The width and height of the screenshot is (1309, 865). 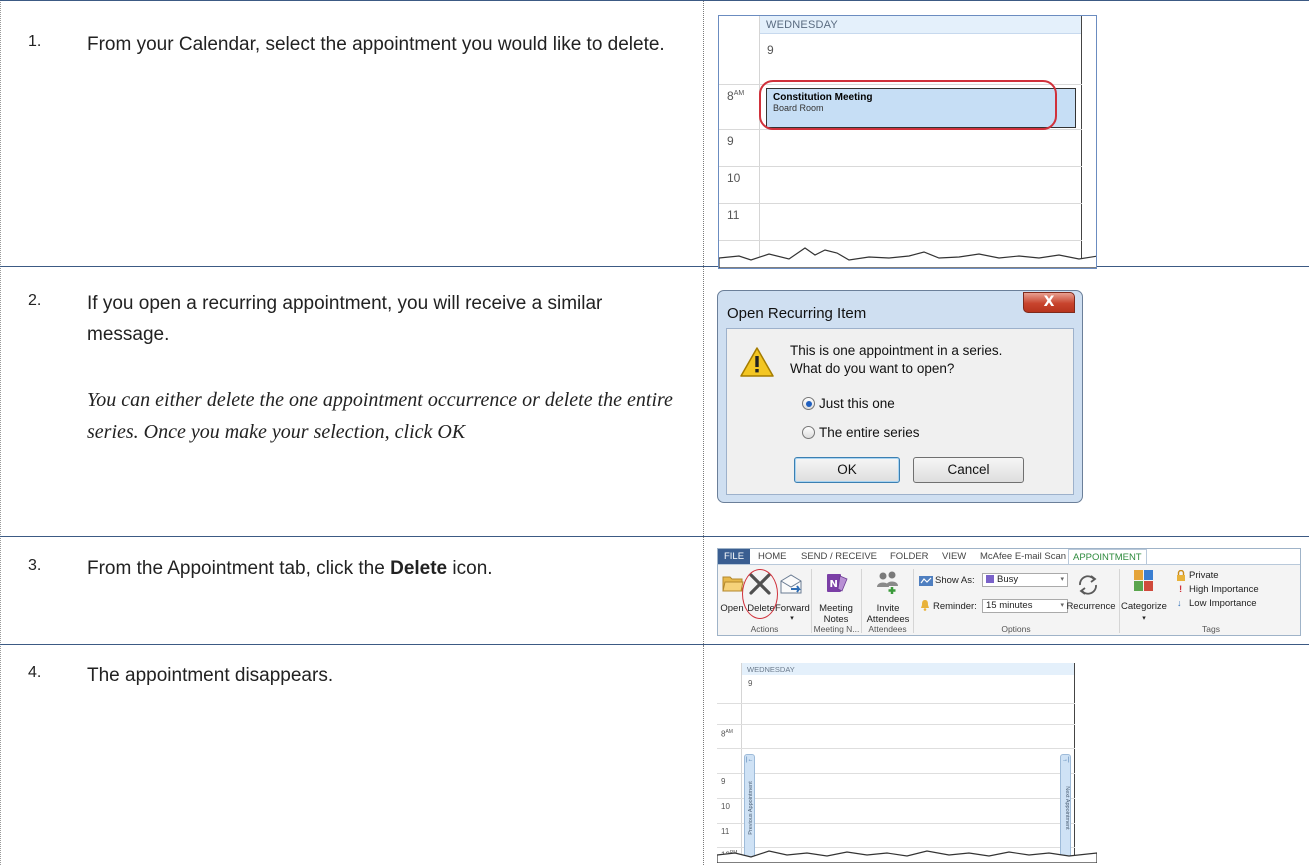 I want to click on hour-label: 11, so click(x=733, y=215).